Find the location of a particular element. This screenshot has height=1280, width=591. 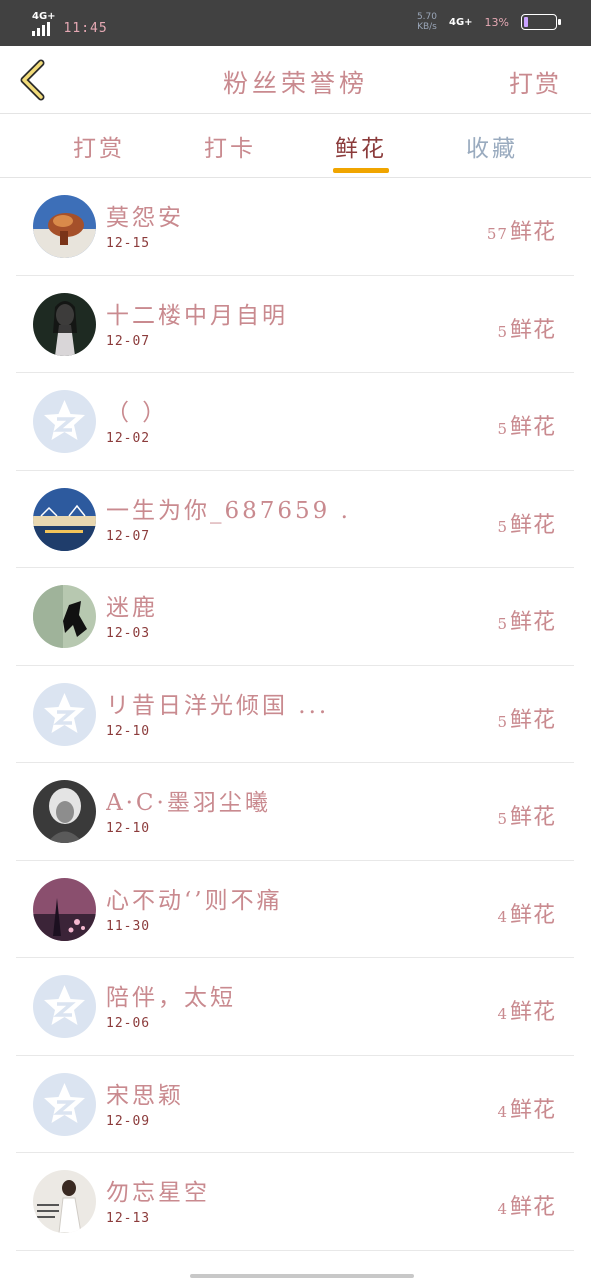

list-item: 莫怨安 12-15 57鲜花 is located at coordinates (295, 227).